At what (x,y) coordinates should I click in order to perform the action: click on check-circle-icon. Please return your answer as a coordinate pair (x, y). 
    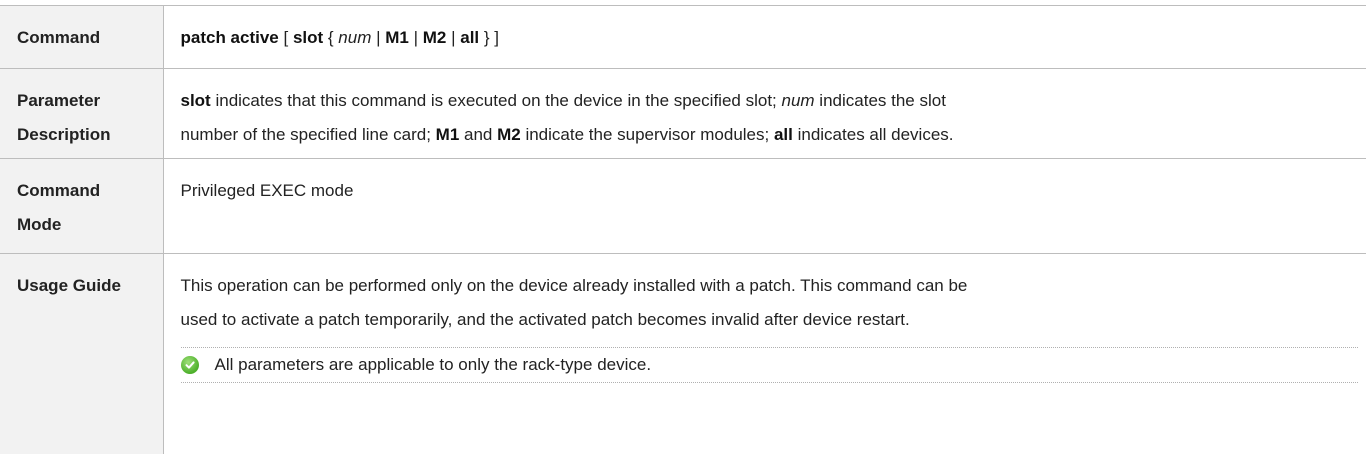
    Looking at the image, I should click on (189, 365).